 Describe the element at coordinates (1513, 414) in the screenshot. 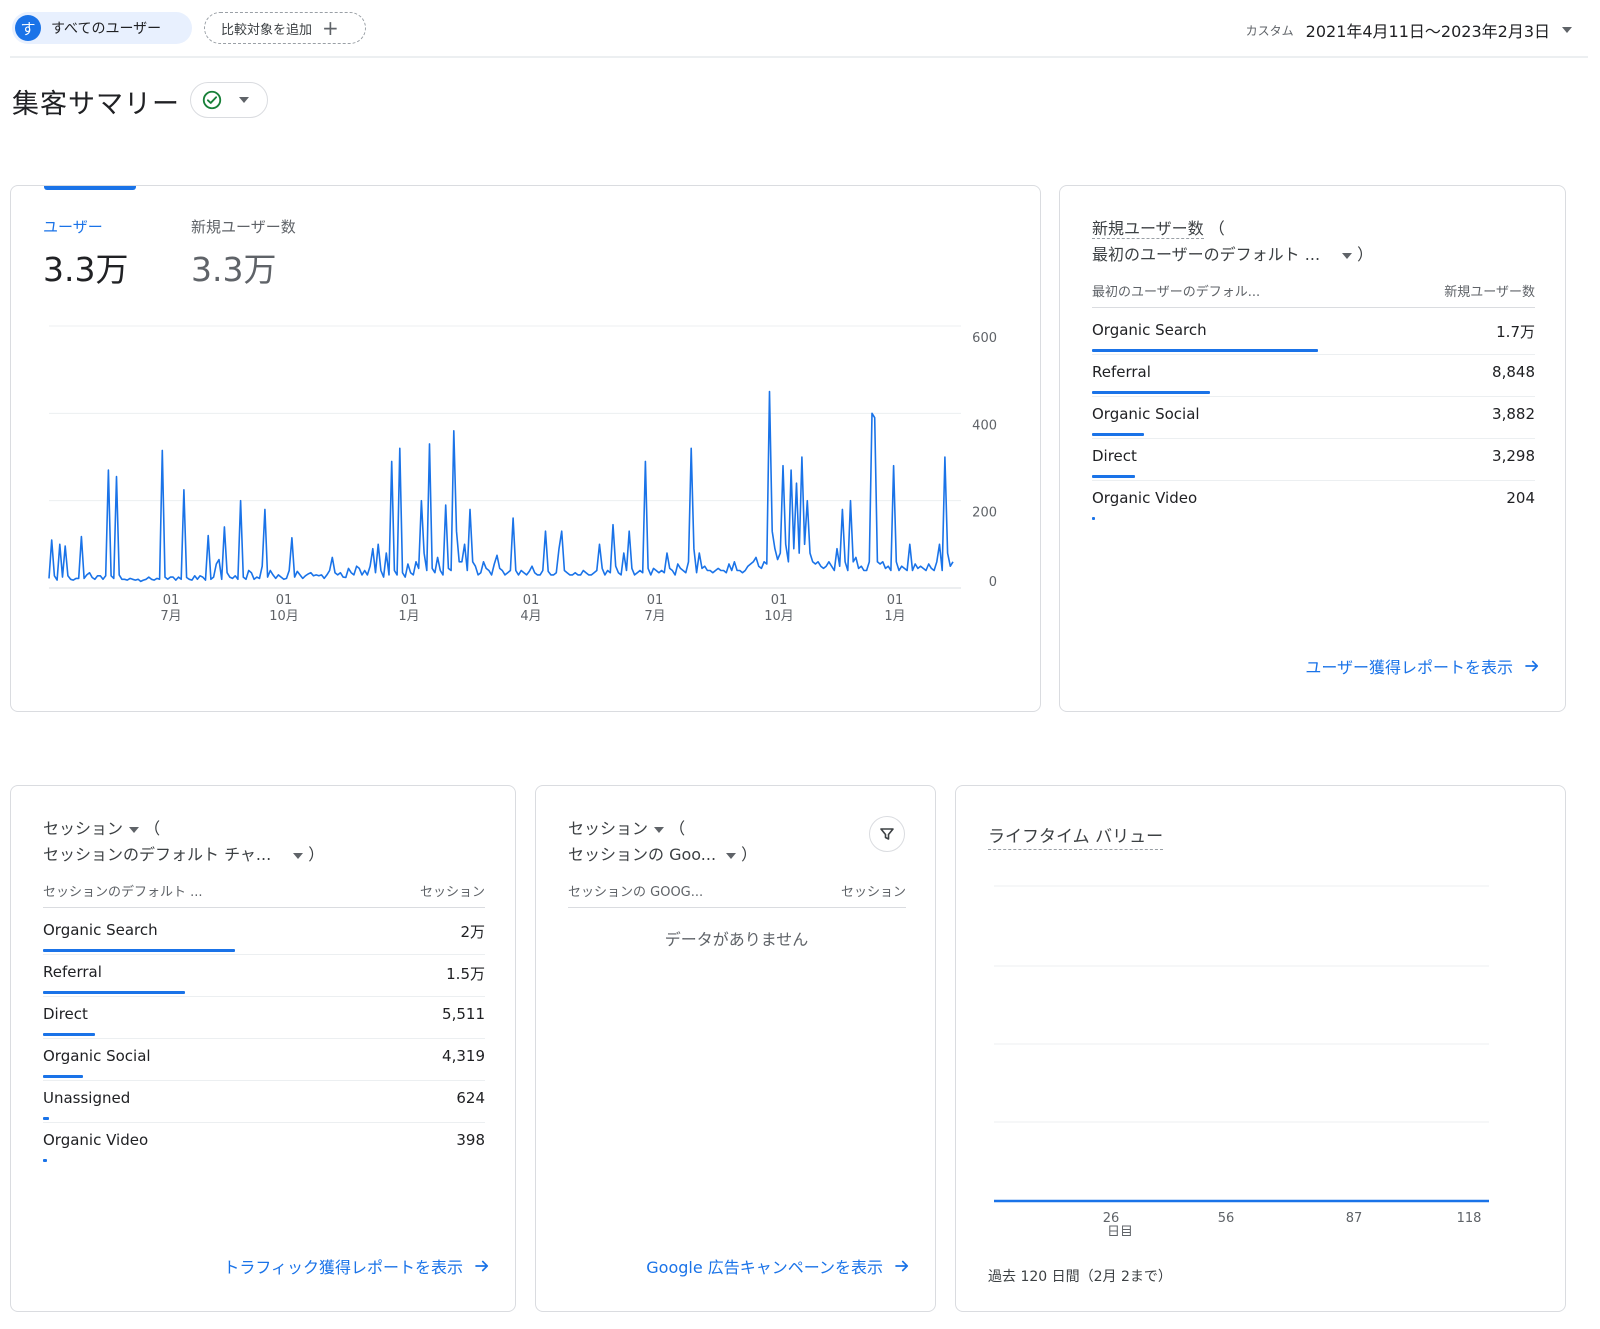

I see `row-value: 3,882` at that location.